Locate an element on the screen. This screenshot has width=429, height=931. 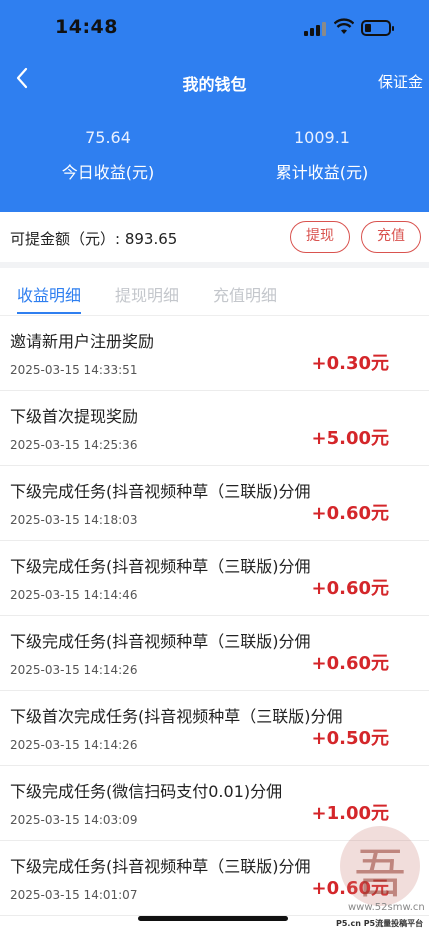
tab-earnings-detail: 收益明细 is located at coordinates (49, 294).